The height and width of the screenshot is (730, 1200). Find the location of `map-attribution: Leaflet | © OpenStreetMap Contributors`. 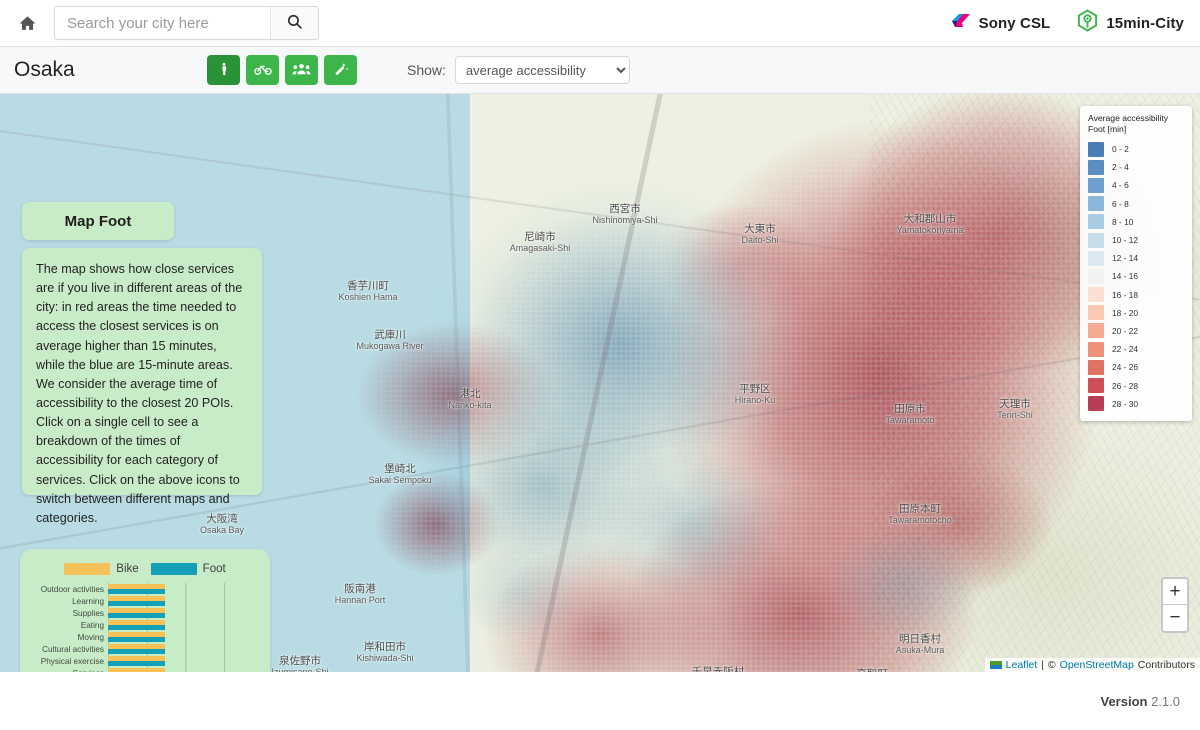

map-attribution: Leaflet | © OpenStreetMap Contributors is located at coordinates (1092, 665).